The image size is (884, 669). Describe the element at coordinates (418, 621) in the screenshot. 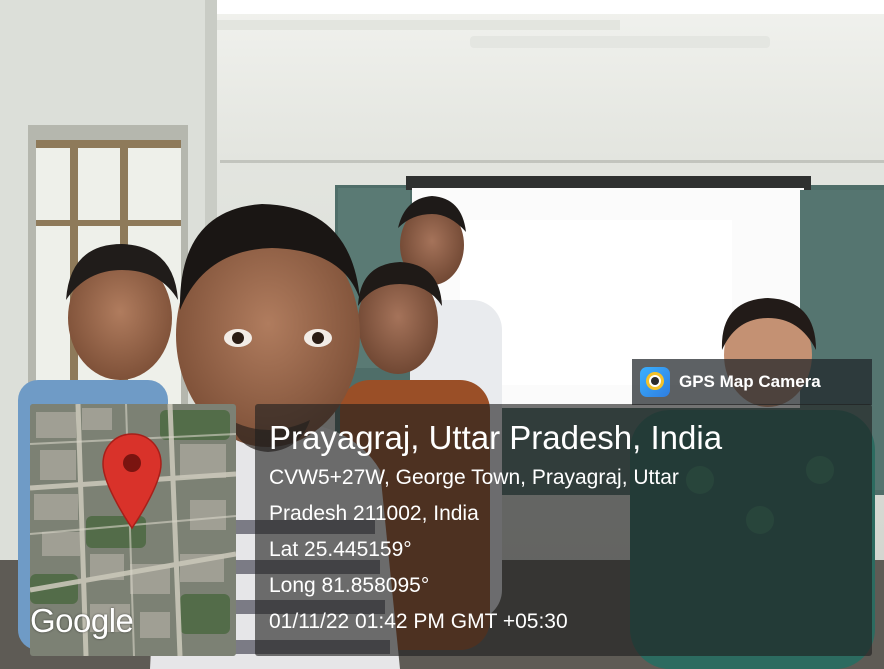

I see `timestamp-readout: 01/11/22 01:42 PM GMT +05:30` at that location.